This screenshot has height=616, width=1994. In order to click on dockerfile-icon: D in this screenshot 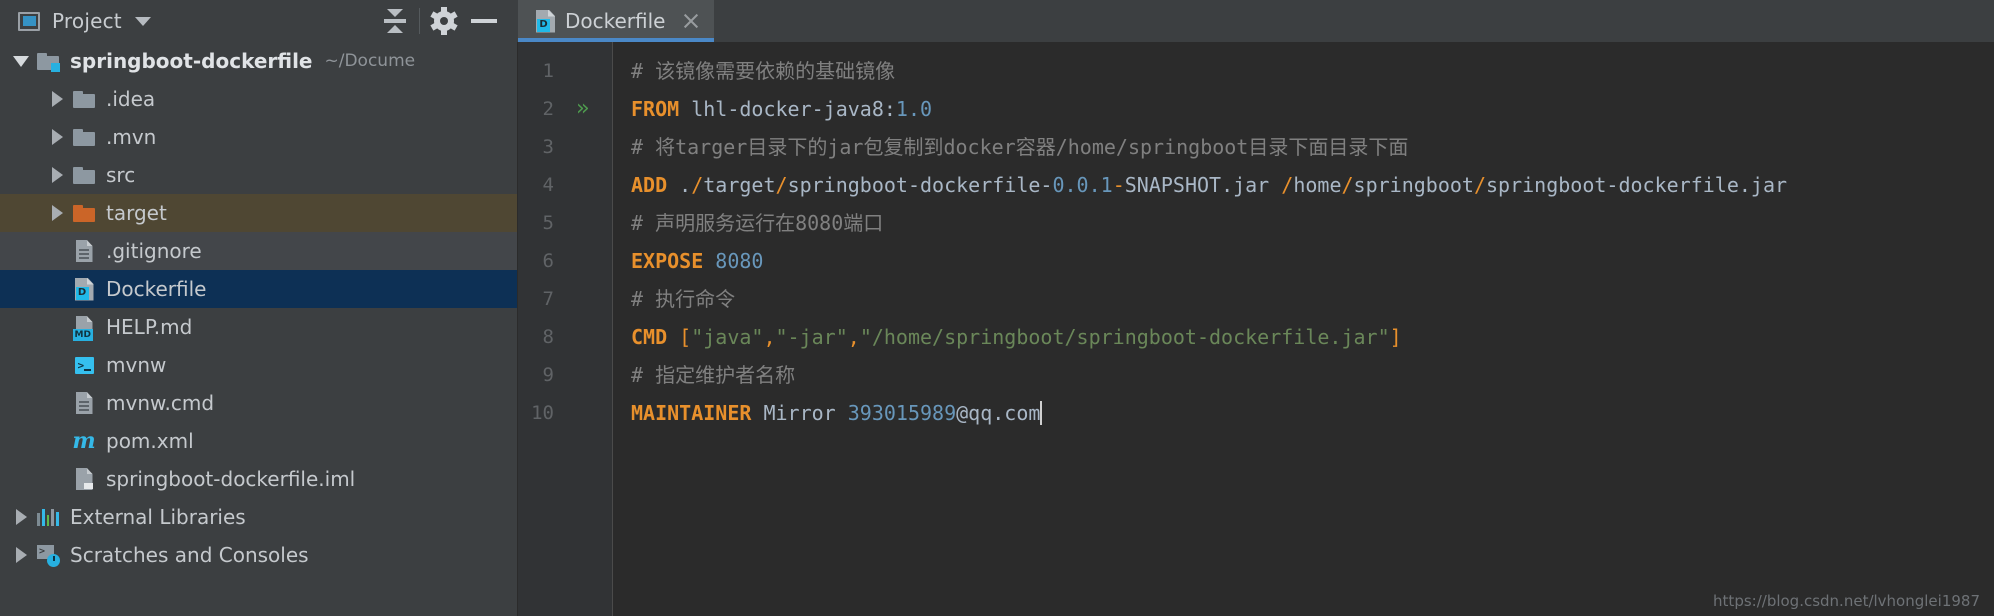, I will do `click(84, 289)`.